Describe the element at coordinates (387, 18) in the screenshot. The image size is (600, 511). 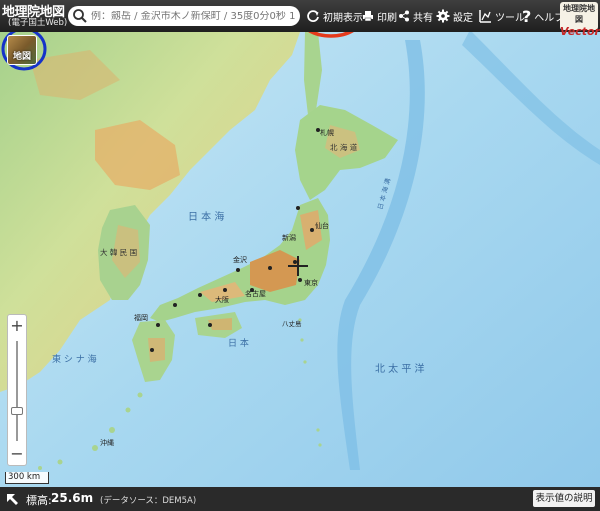
I see `print-label: 印刷` at that location.